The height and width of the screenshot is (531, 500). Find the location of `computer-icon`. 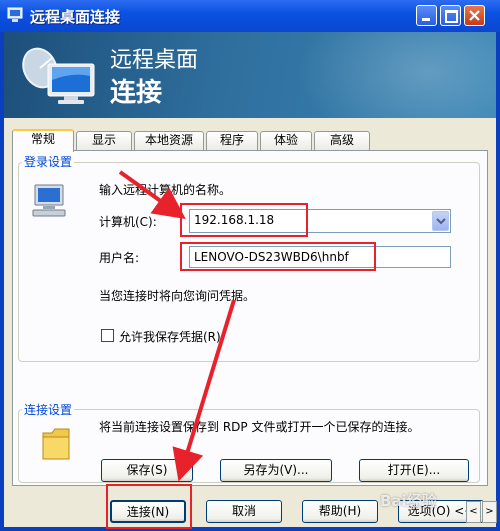

computer-icon is located at coordinates (49, 200).